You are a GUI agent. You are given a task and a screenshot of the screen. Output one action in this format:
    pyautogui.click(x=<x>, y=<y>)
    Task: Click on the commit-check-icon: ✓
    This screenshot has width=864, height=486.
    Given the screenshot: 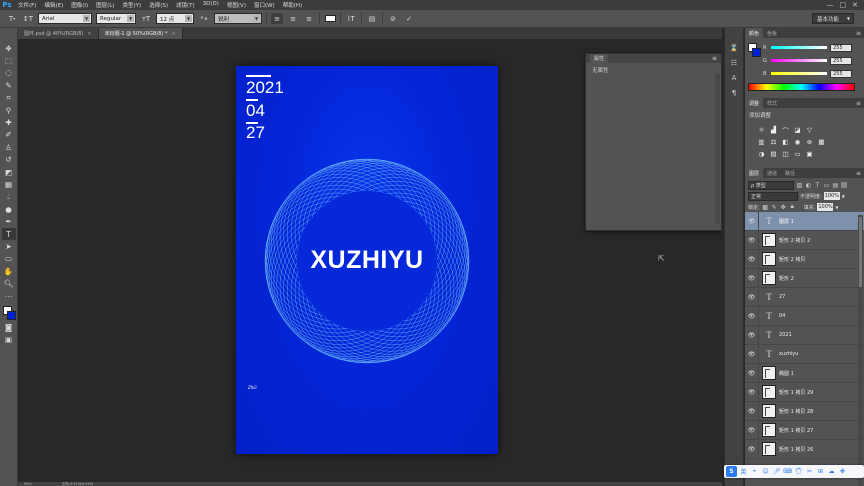 What is the action you would take?
    pyautogui.click(x=409, y=18)
    